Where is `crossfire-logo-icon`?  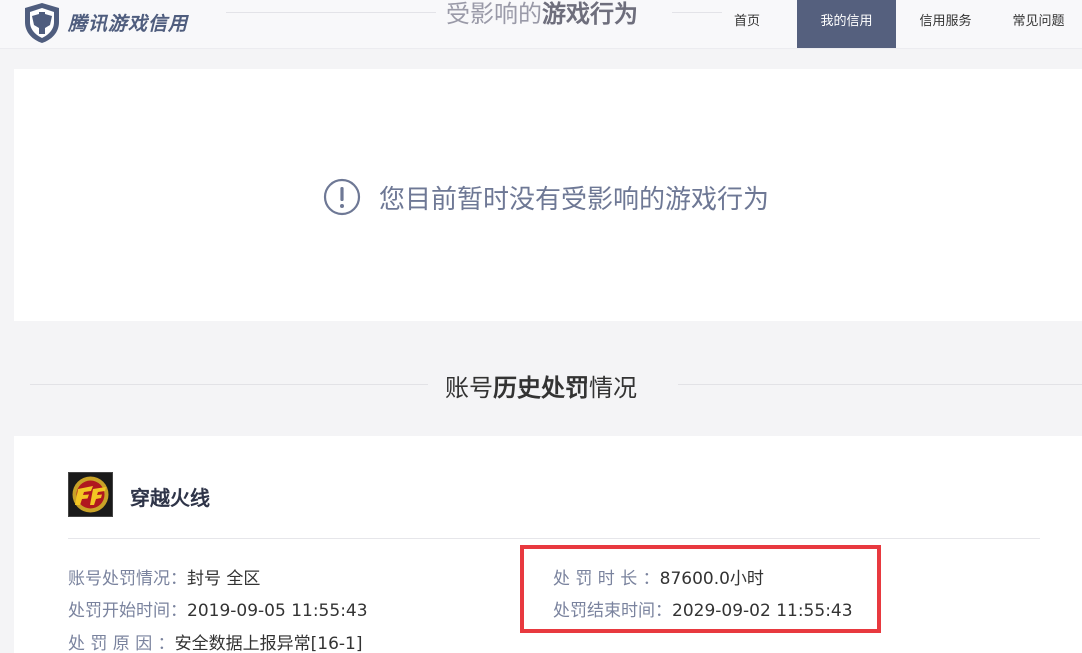 crossfire-logo-icon is located at coordinates (90, 494).